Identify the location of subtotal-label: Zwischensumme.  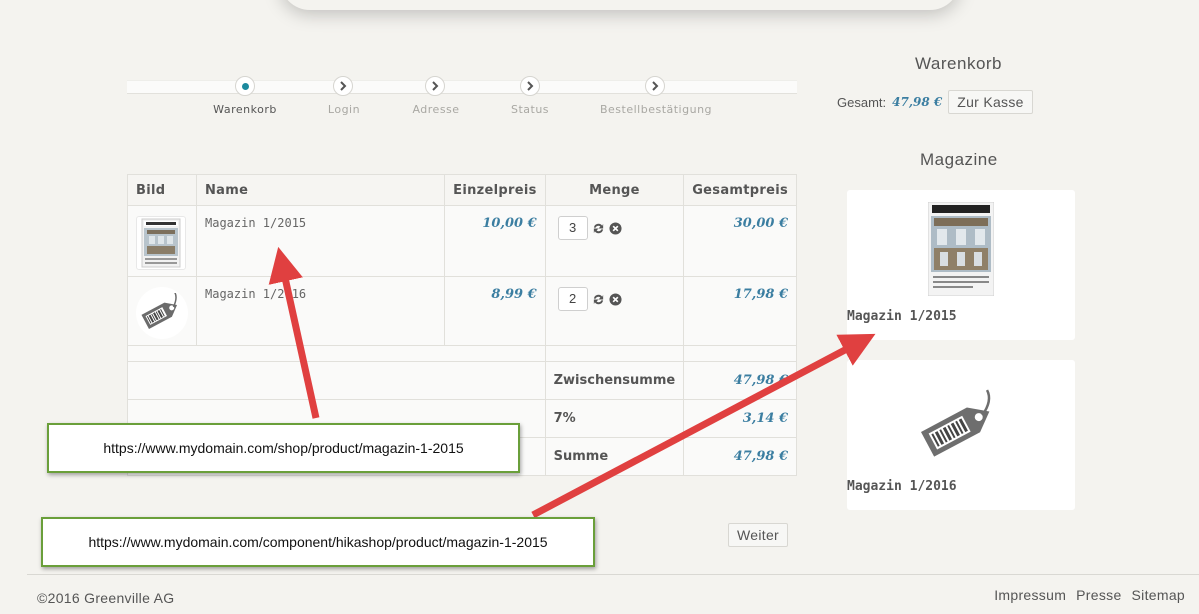
(614, 380).